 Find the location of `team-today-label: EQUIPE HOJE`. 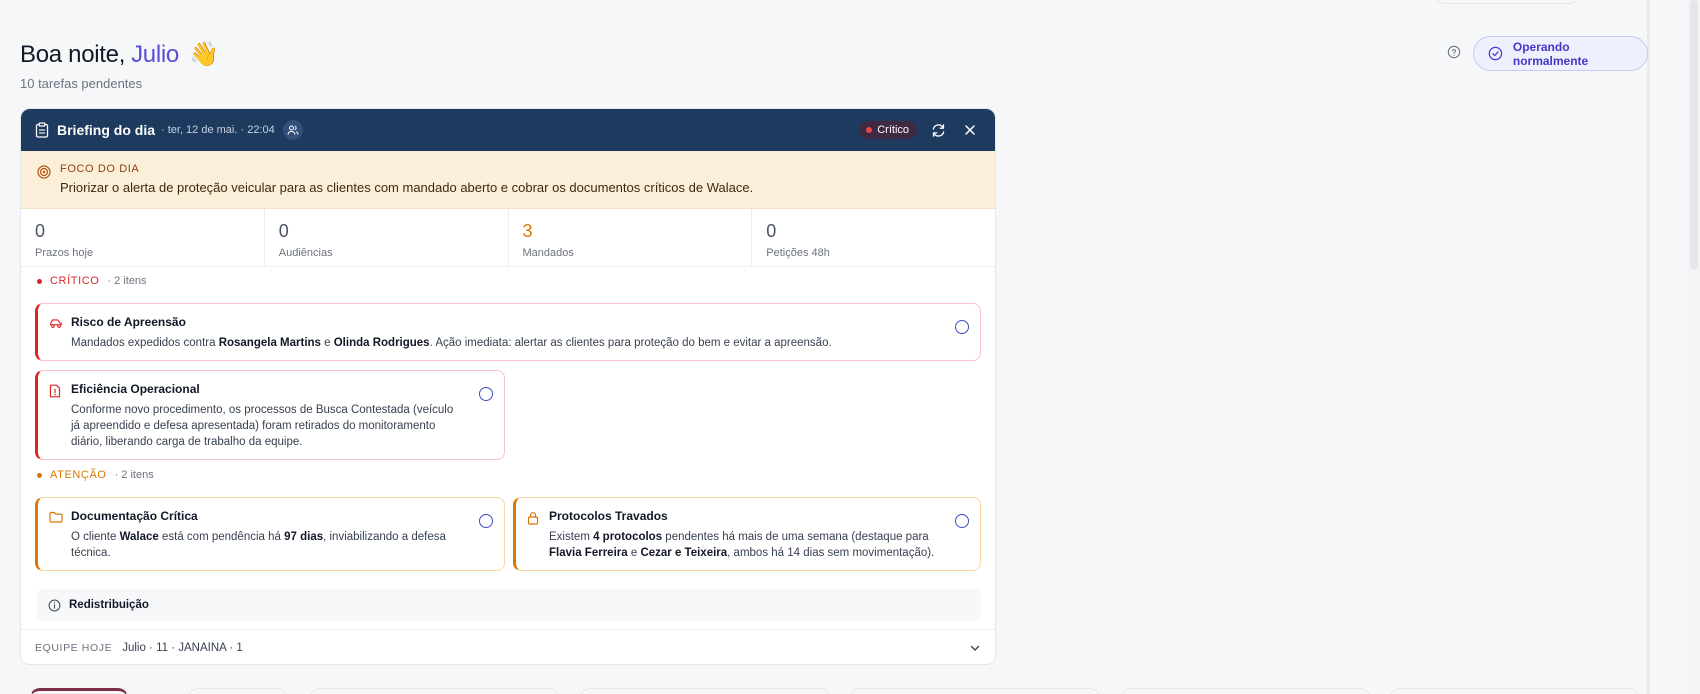

team-today-label: EQUIPE HOJE is located at coordinates (74, 647).